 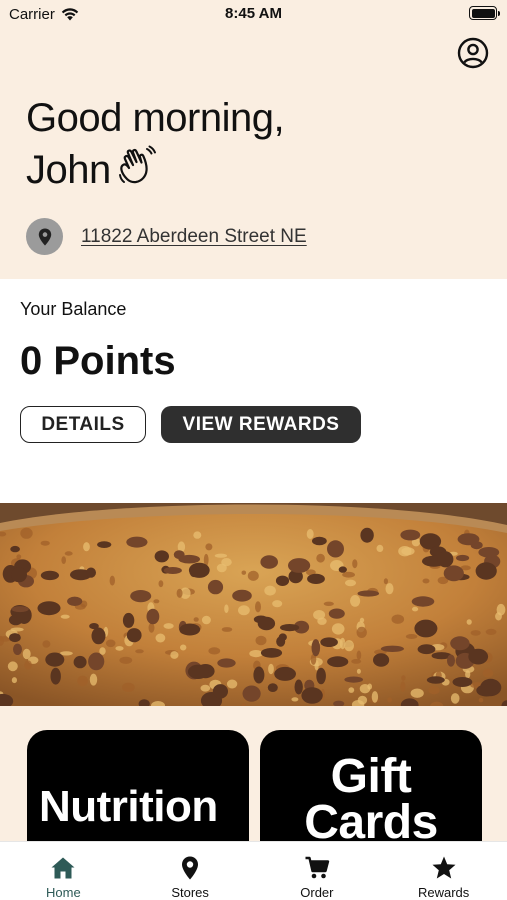 I want to click on bottom-tab-bar: Home Stores Order Rewards, so click(x=253, y=870).